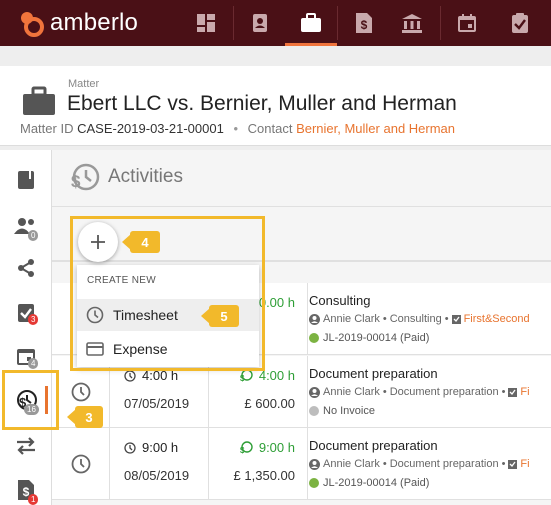 This screenshot has height=505, width=551. I want to click on activity-amount: £ 1,350.00, so click(264, 475).